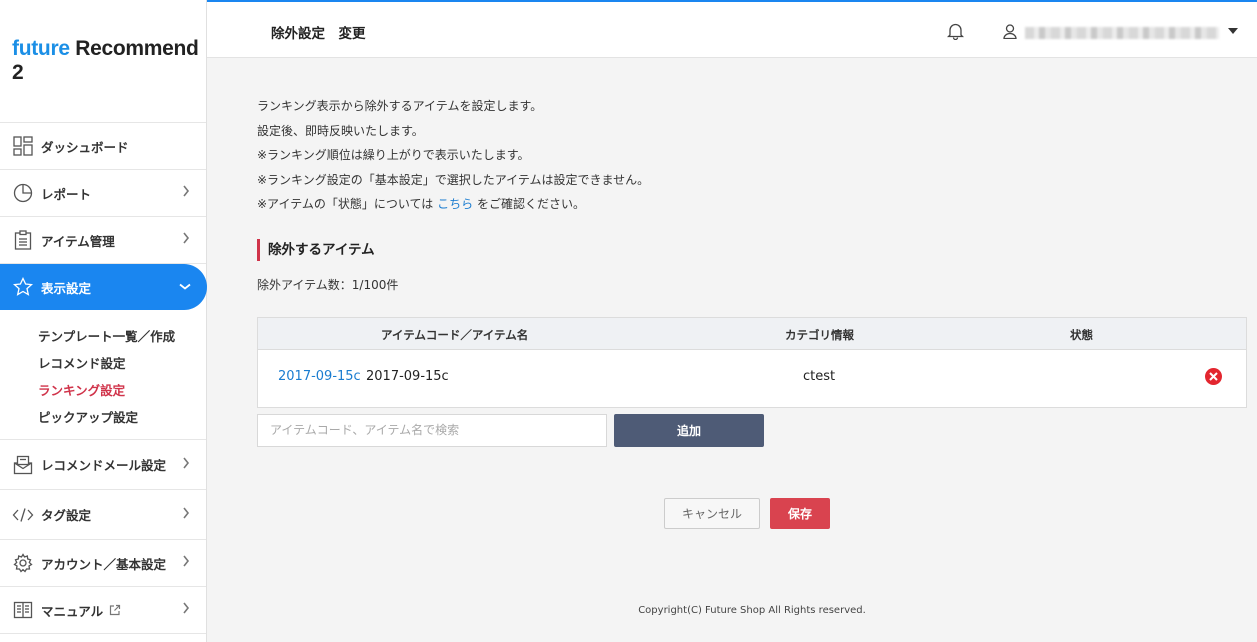 This screenshot has height=642, width=1257. I want to click on desc-line: 設定後、即時反映いたします。, so click(340, 130).